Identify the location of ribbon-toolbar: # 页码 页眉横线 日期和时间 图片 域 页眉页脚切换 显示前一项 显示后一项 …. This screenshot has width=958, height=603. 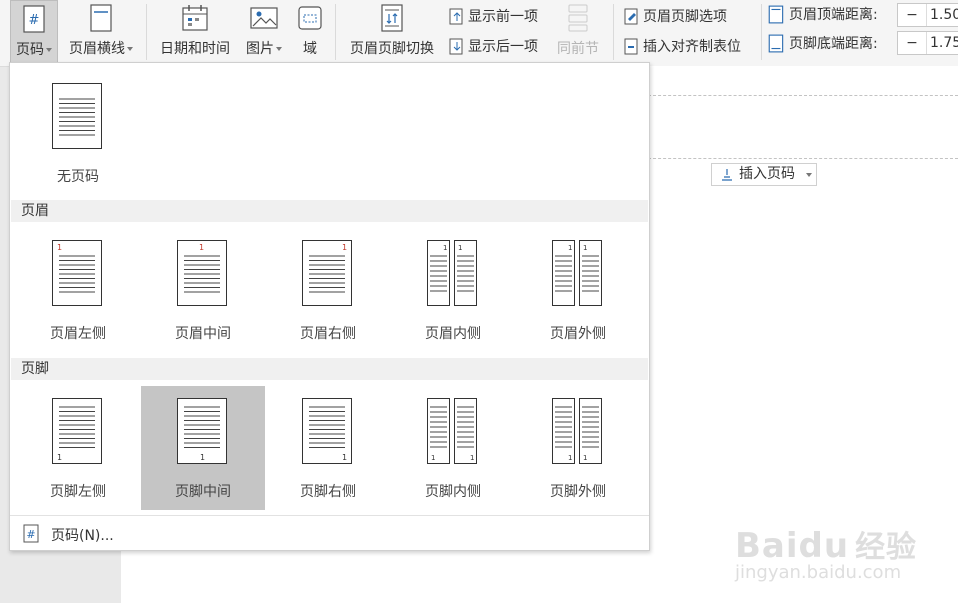
(479, 33).